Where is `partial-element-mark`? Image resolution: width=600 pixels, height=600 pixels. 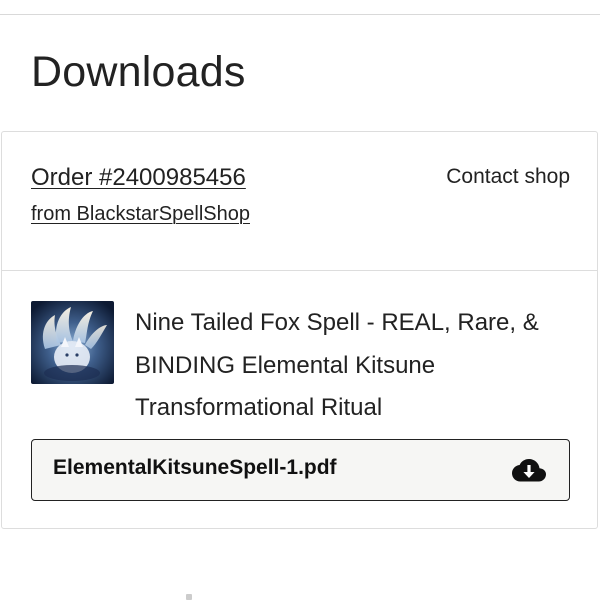
partial-element-mark is located at coordinates (189, 597).